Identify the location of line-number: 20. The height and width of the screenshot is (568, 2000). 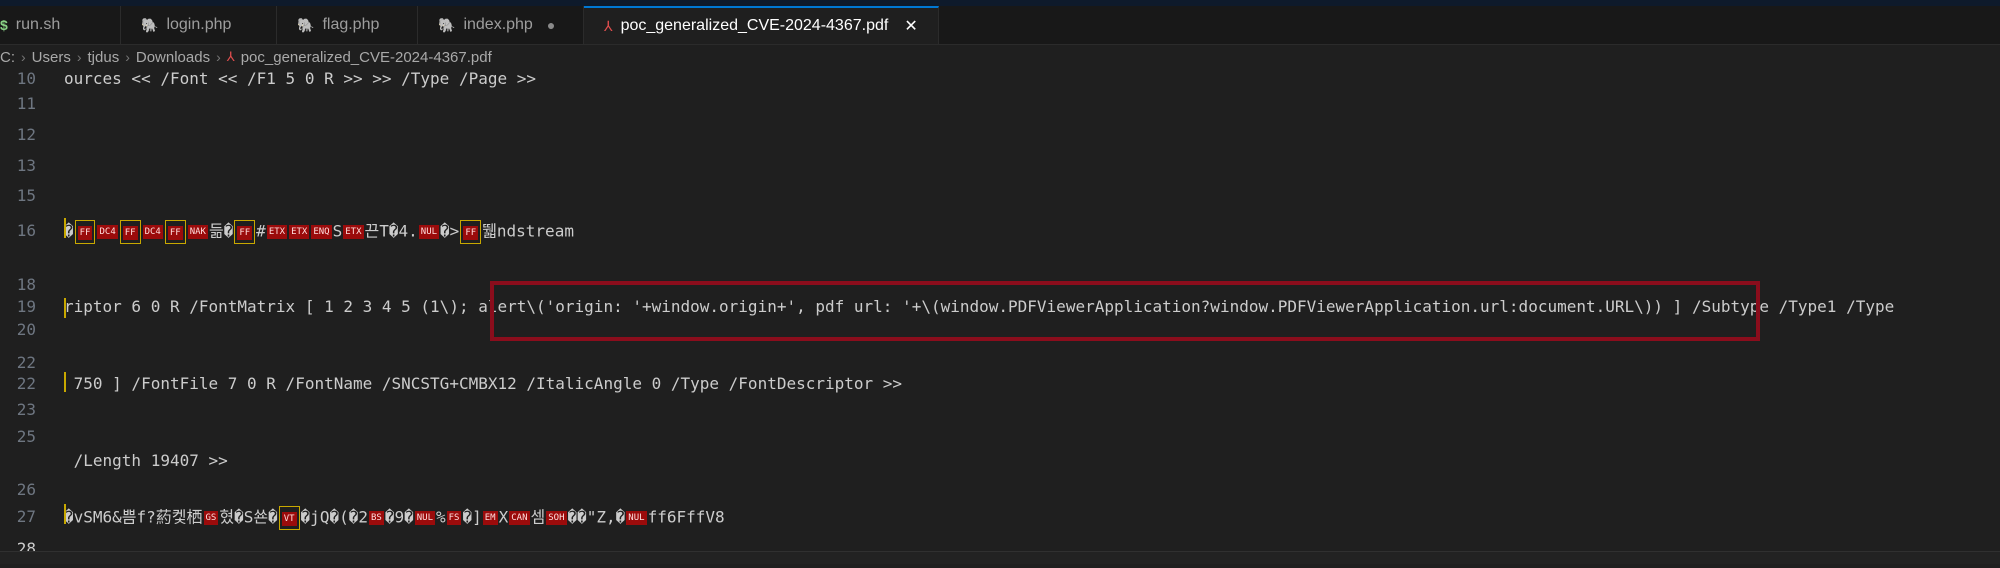
(26, 329).